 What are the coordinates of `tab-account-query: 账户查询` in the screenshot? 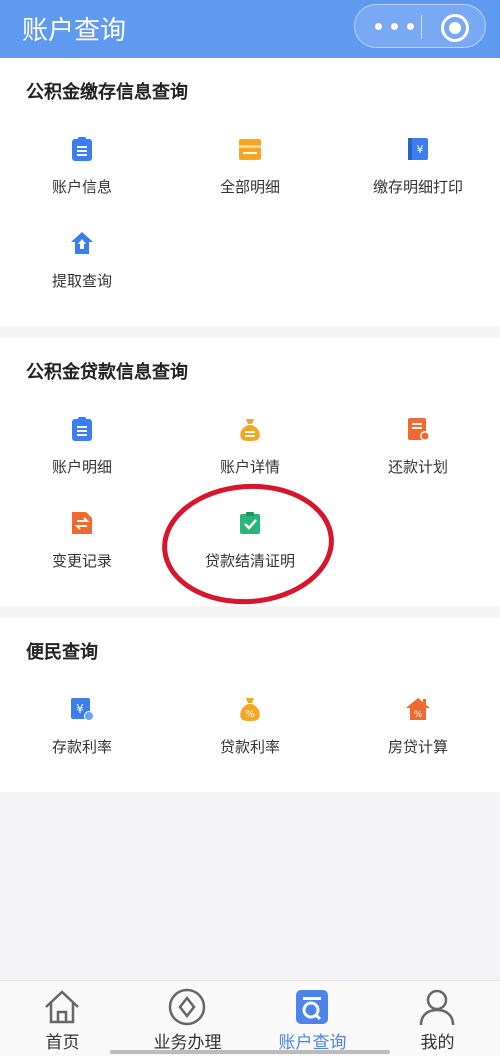 It's located at (312, 1018).